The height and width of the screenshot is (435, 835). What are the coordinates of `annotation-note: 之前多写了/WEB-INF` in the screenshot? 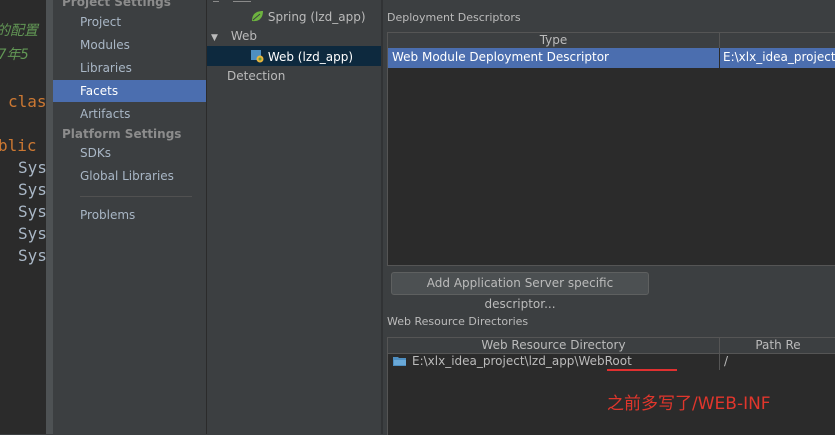 It's located at (689, 404).